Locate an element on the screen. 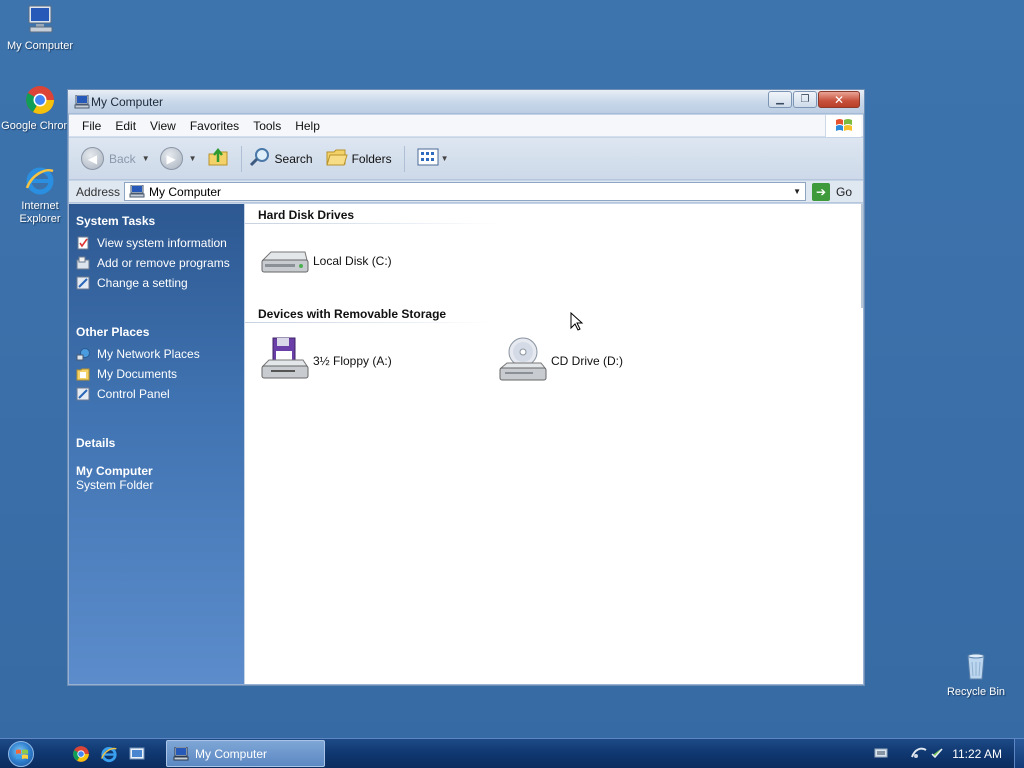  close-button: ✕ is located at coordinates (839, 99).